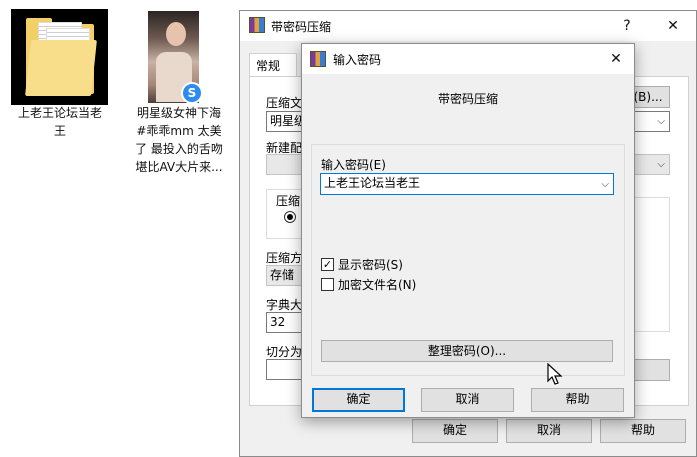 This screenshot has width=697, height=457. What do you see at coordinates (468, 26) in the screenshot?
I see `title-bar: 带密码压缩 ? ✕` at bounding box center [468, 26].